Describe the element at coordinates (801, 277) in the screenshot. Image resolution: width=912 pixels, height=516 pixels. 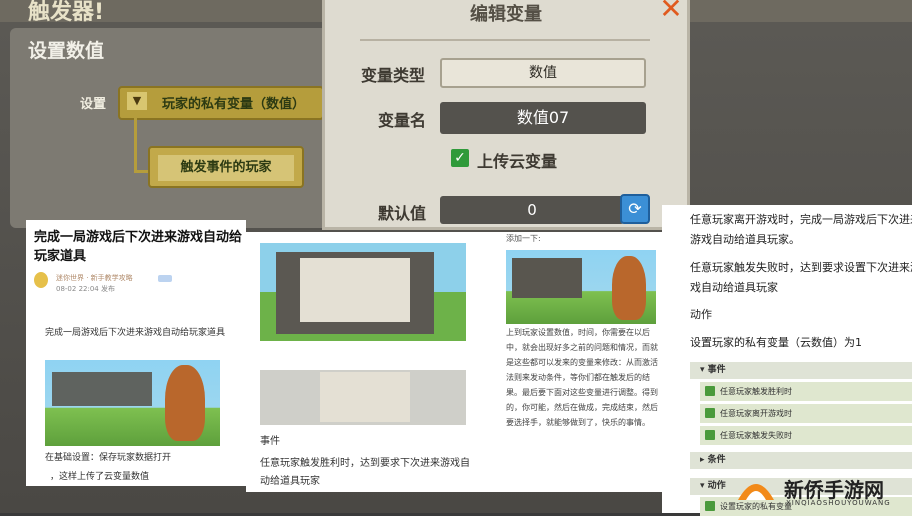
I see `trigger-desc-2: 任意玩家触发失败时，达到要求设置下次进来游戏自动给道具玩家` at that location.